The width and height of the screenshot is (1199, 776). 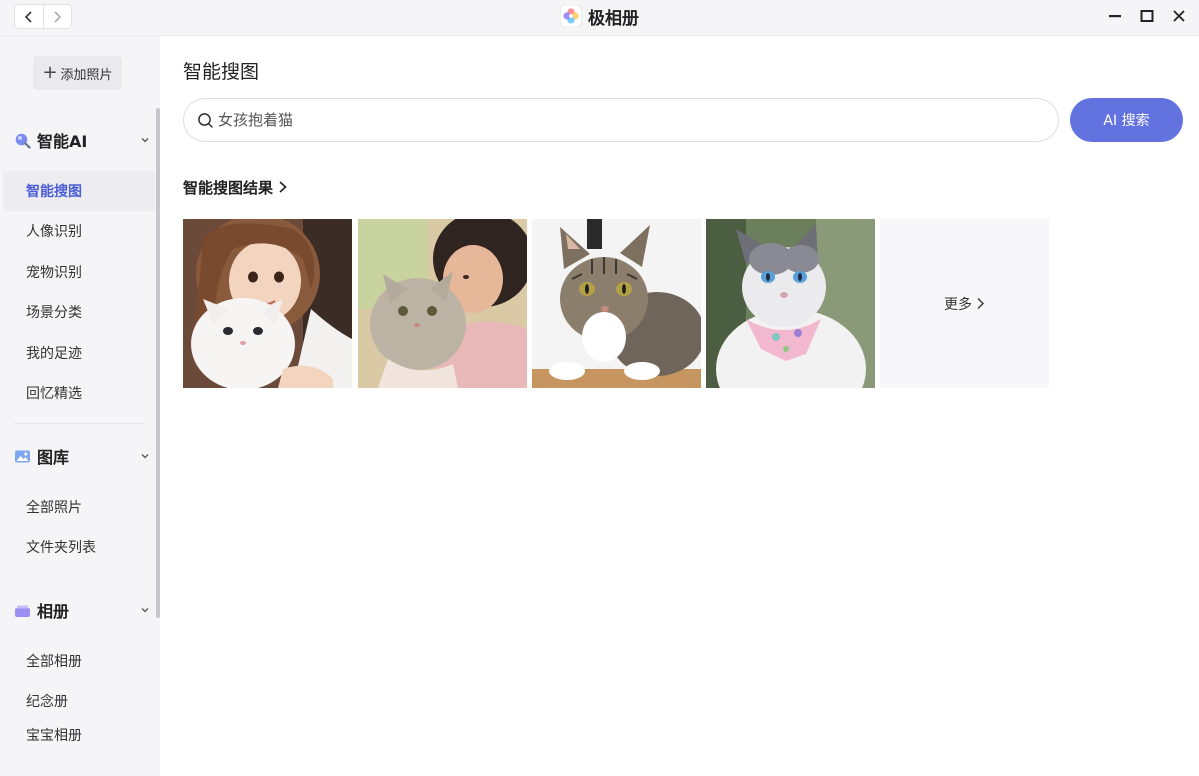 What do you see at coordinates (53, 457) in the screenshot?
I see `section-label-library: 图库` at bounding box center [53, 457].